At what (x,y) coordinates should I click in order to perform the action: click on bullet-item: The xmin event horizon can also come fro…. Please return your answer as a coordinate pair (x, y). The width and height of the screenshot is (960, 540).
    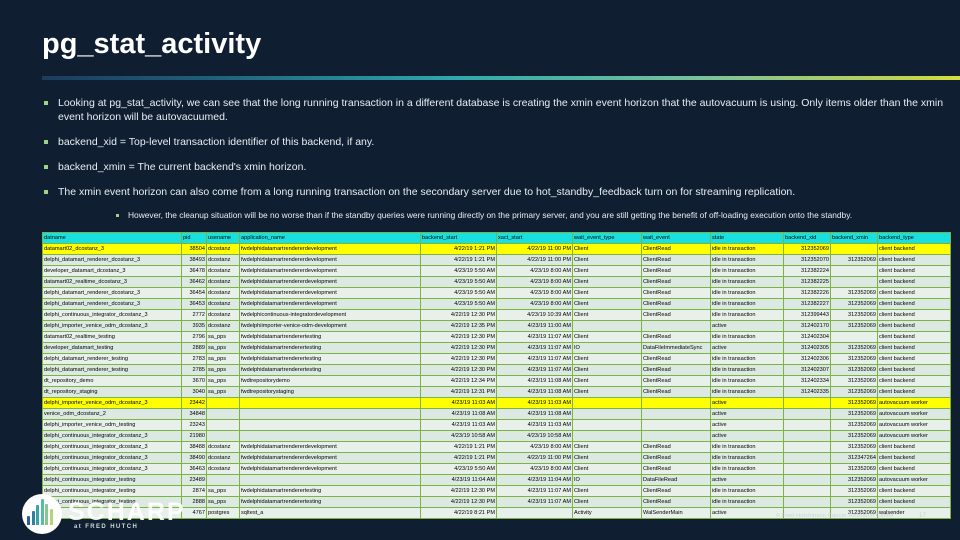
    Looking at the image, I should click on (496, 192).